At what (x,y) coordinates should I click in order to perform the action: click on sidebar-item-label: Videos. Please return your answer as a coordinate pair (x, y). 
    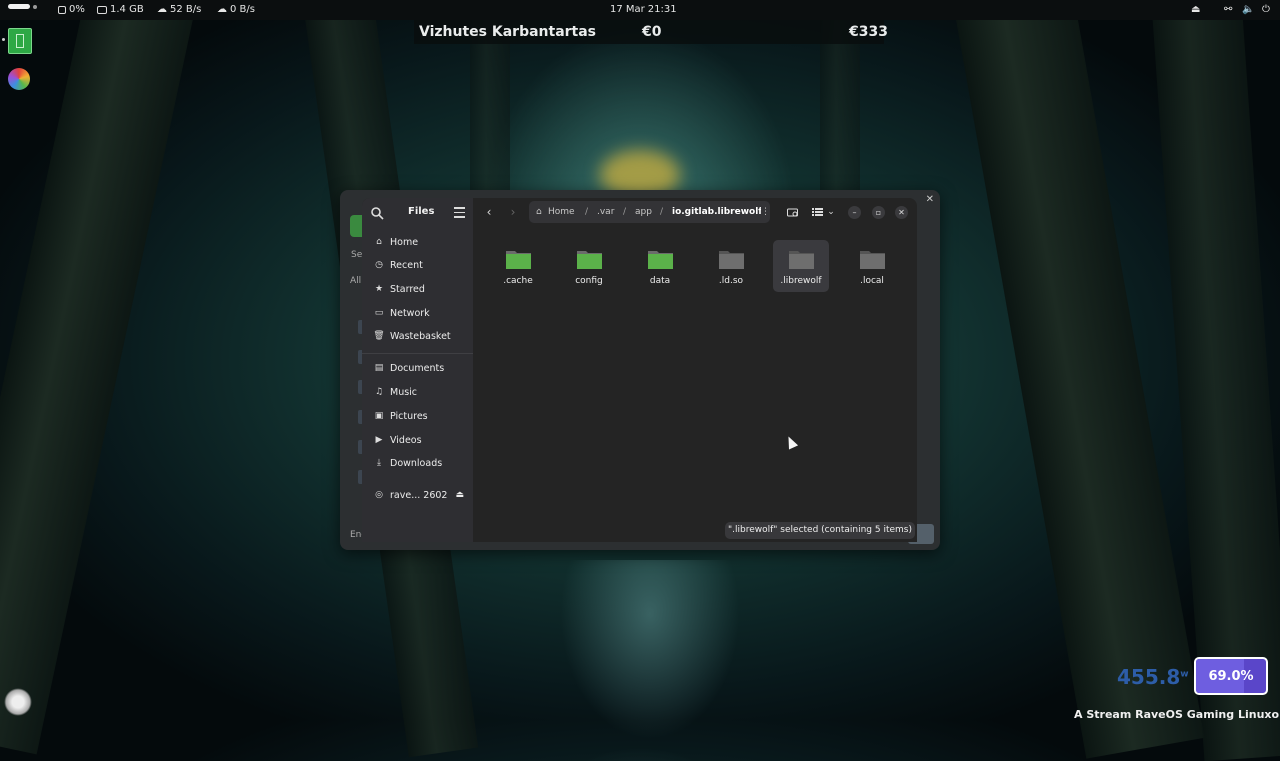
    Looking at the image, I should click on (406, 440).